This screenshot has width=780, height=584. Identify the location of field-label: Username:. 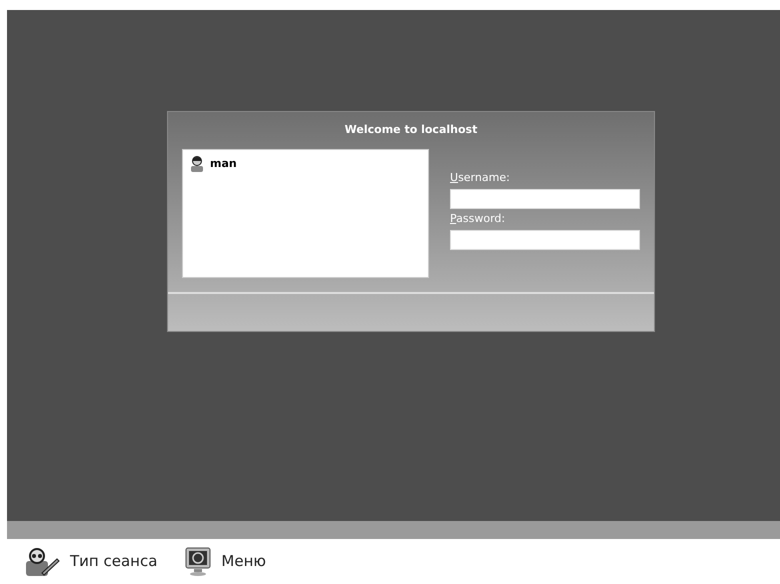
(480, 177).